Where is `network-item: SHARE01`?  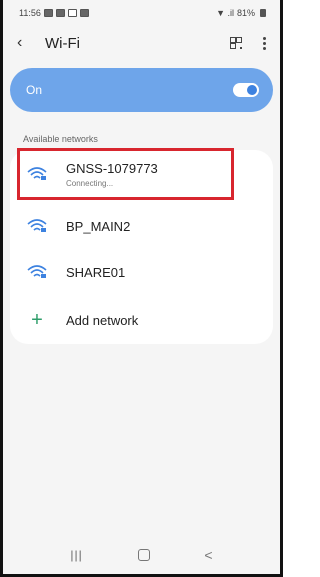
network-item: SHARE01 is located at coordinates (141, 272).